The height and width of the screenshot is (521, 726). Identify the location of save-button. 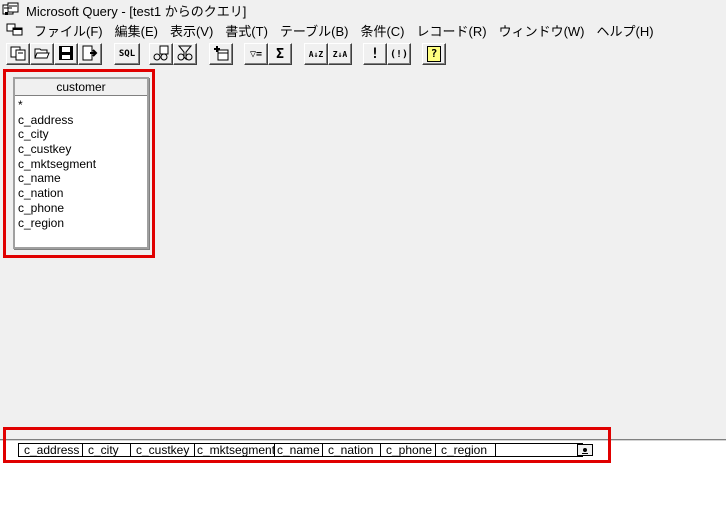
(66, 54).